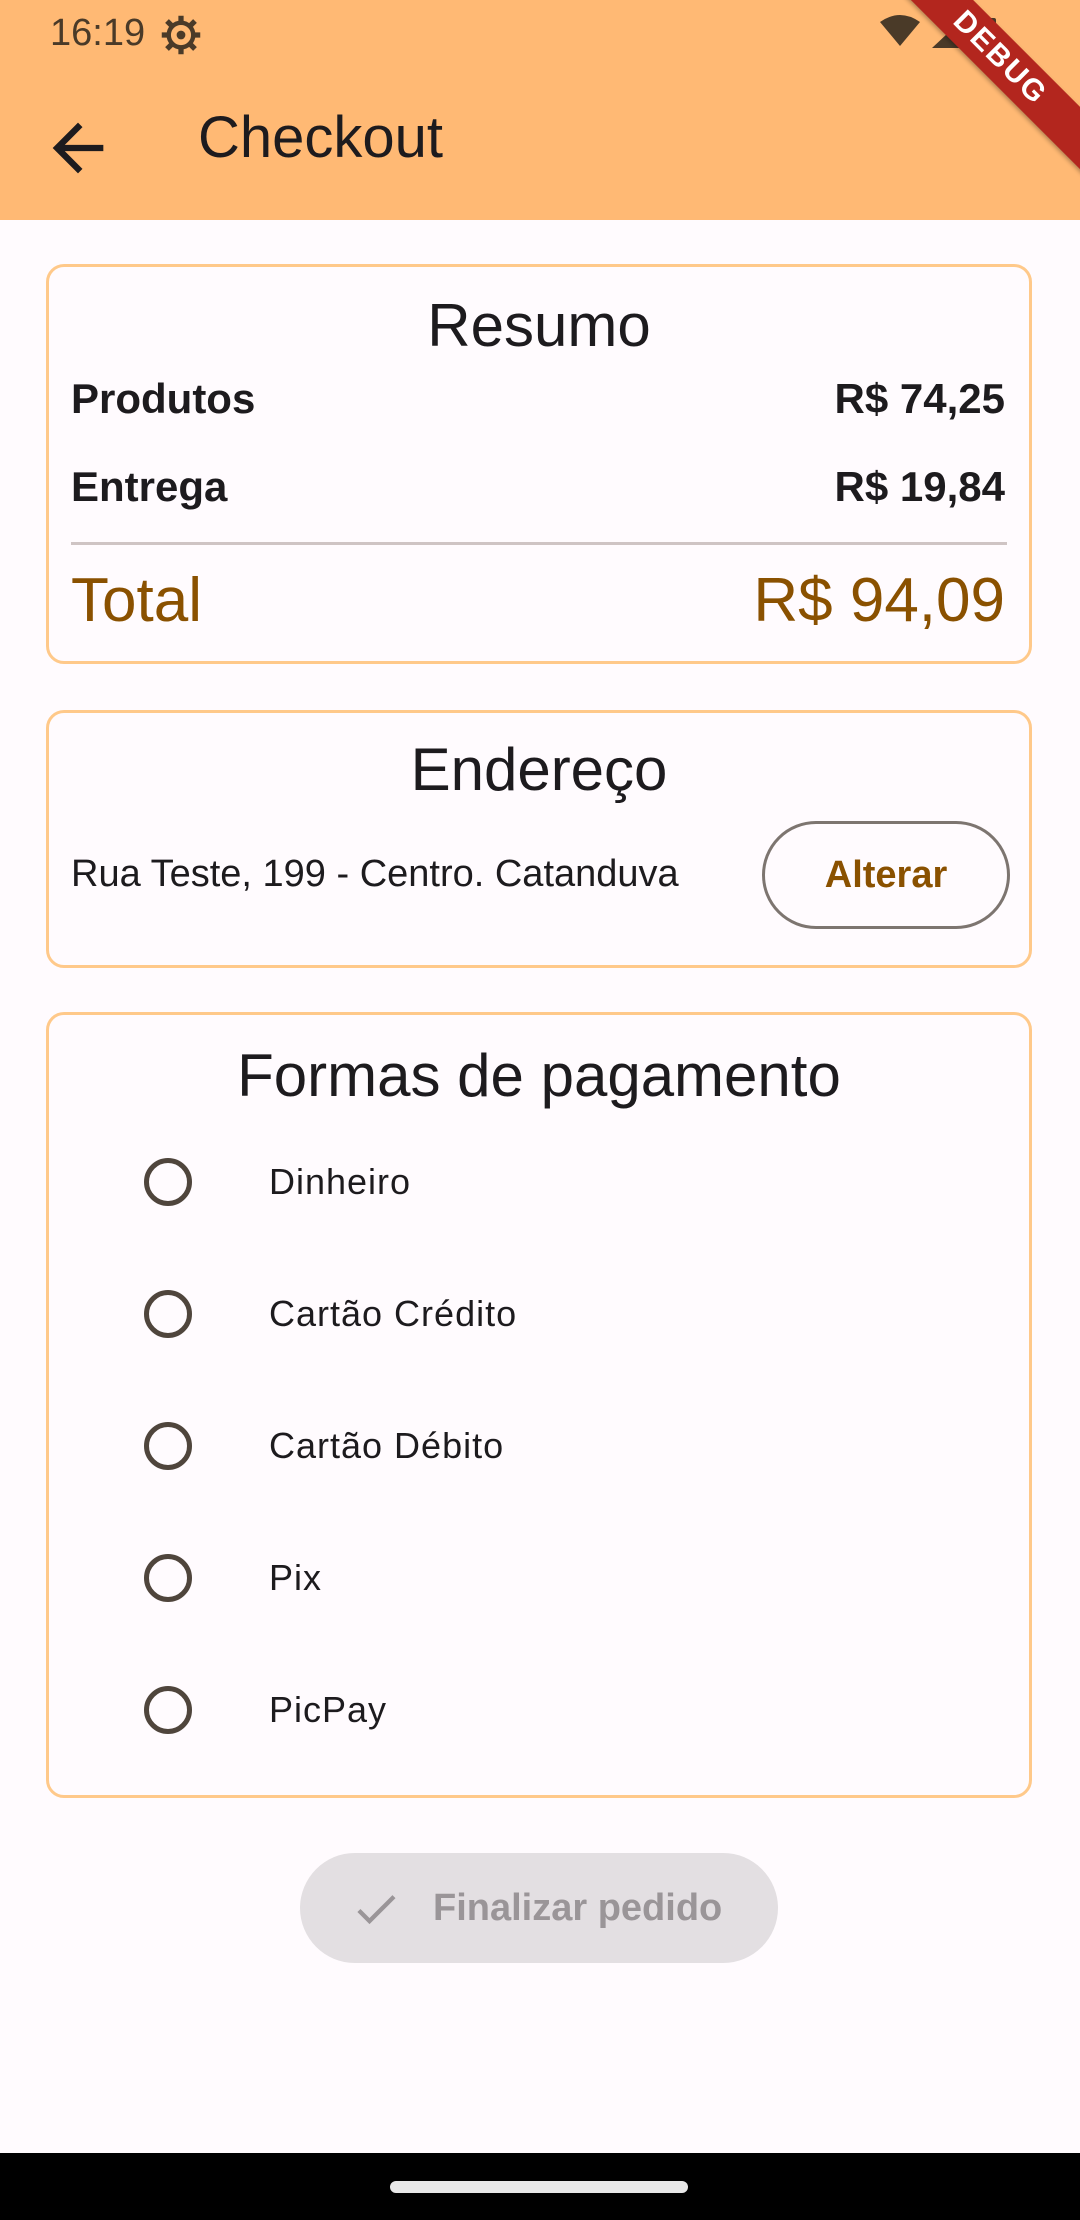 The width and height of the screenshot is (1080, 2220). Describe the element at coordinates (539, 1317) in the screenshot. I see `payment-option-cartao-credito: Cartão Crédito` at that location.